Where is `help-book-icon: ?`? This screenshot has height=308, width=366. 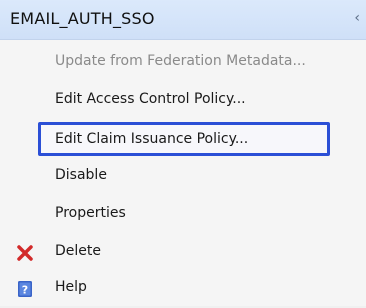
help-book-icon: ? is located at coordinates (25, 289).